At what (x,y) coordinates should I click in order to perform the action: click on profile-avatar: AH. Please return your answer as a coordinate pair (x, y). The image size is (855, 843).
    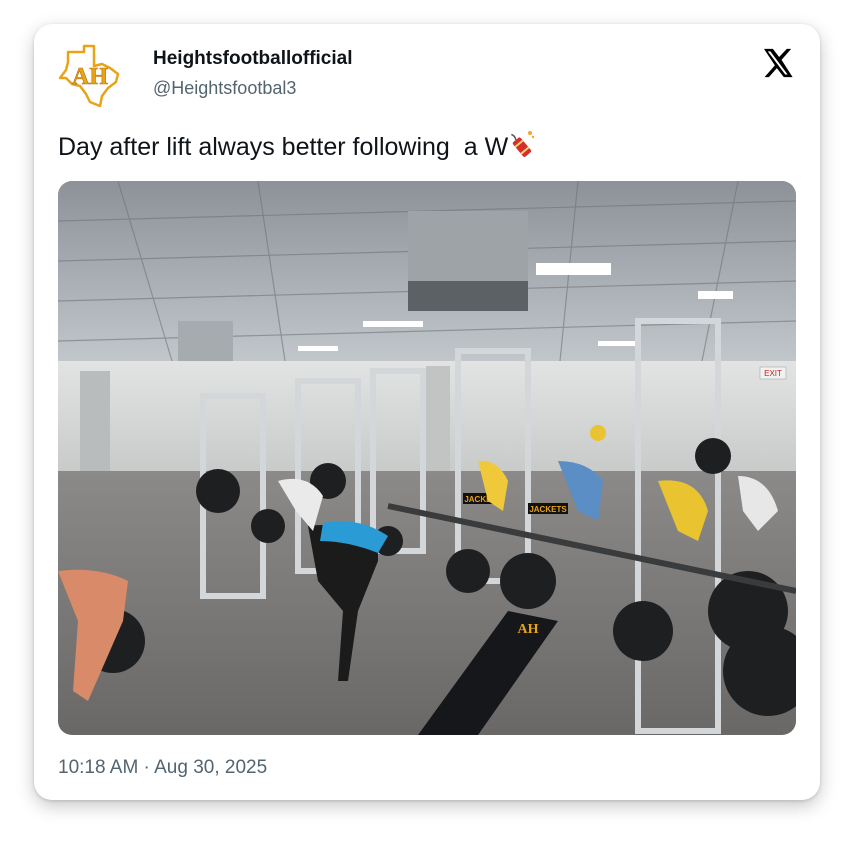
    Looking at the image, I should click on (90, 76).